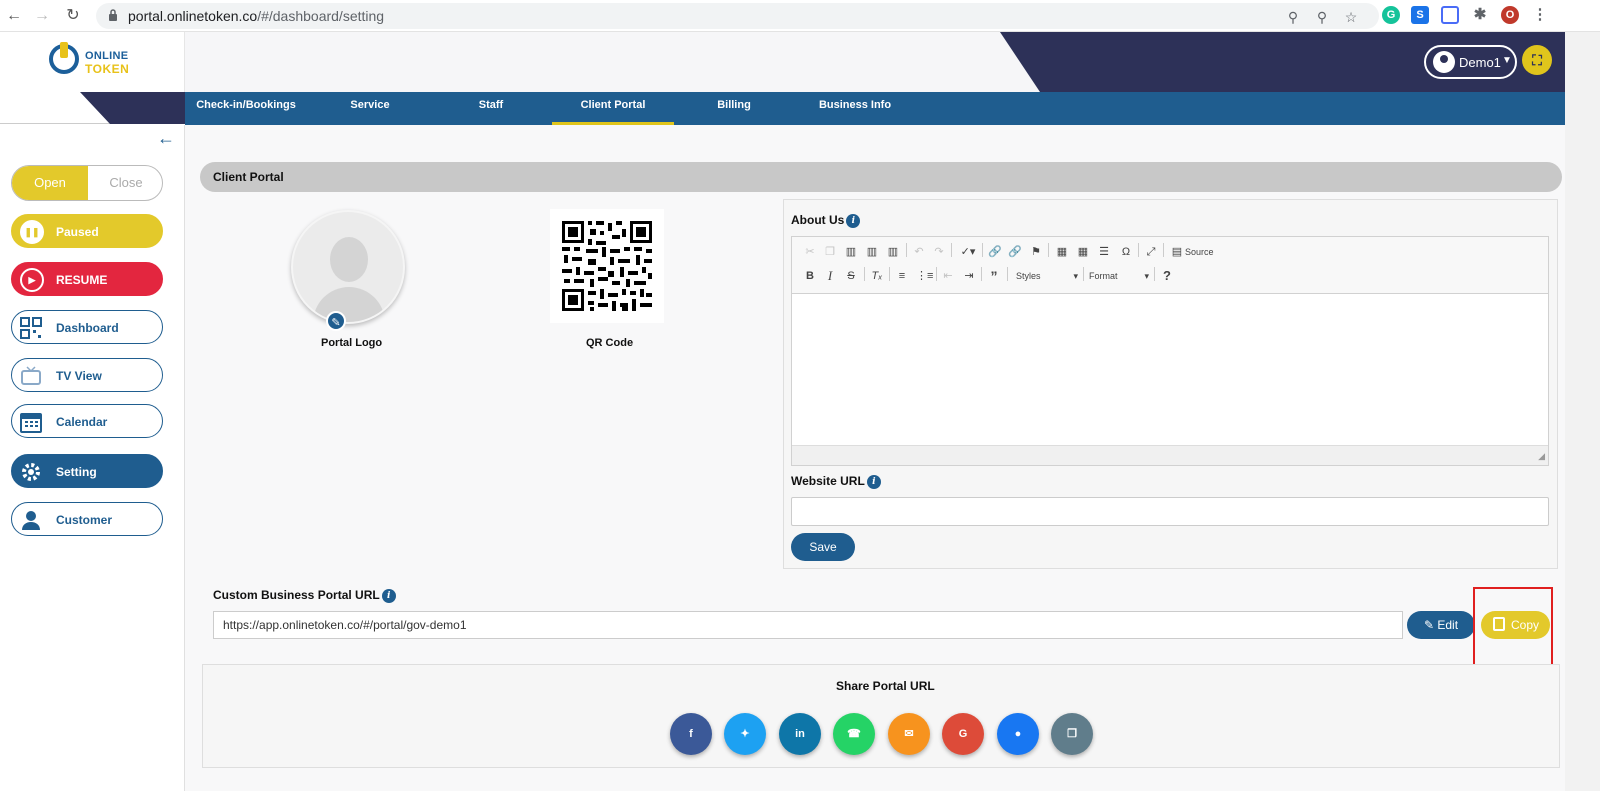 This screenshot has height=791, width=1600. I want to click on paste-word-icon: ▥, so click(893, 252).